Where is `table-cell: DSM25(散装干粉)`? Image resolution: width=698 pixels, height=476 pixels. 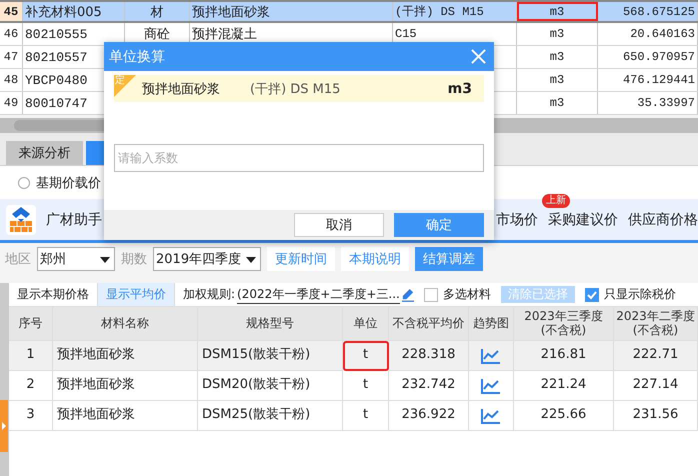 table-cell: DSM25(散装干粉) is located at coordinates (270, 416).